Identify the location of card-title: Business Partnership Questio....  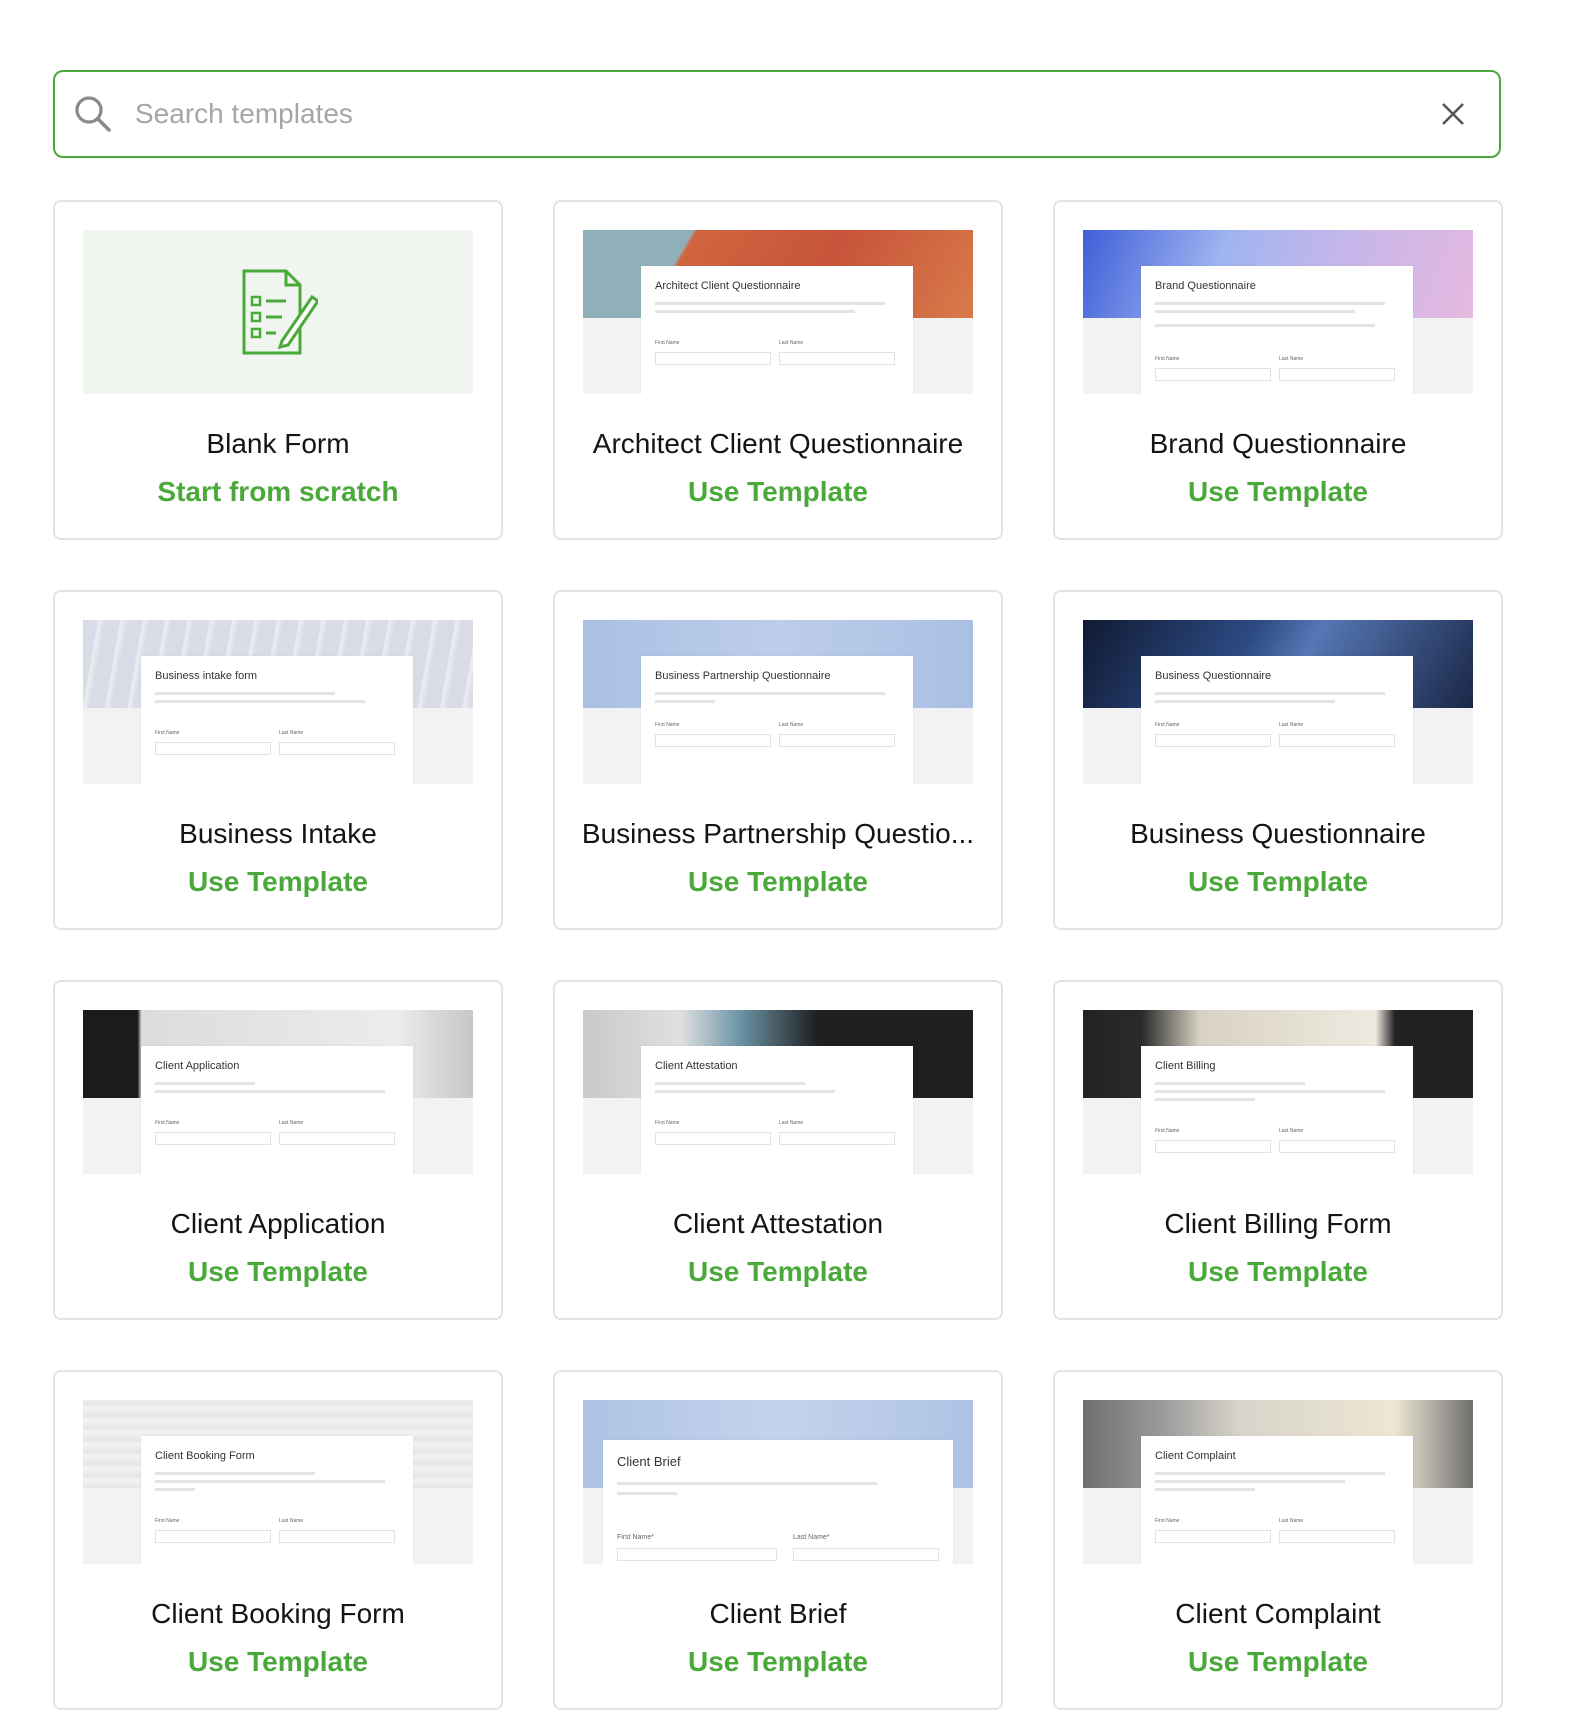
(778, 833).